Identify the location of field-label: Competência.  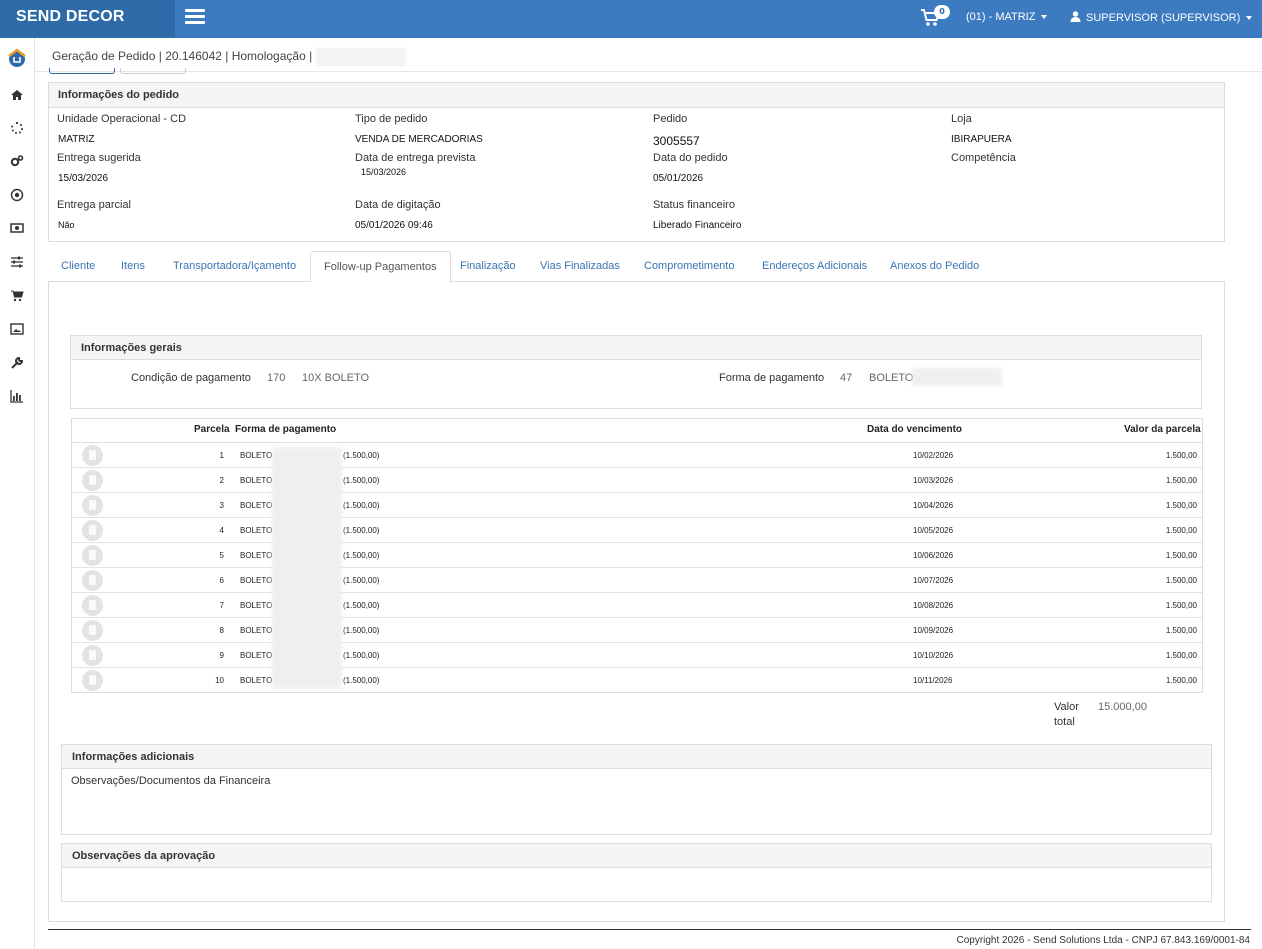
(983, 158).